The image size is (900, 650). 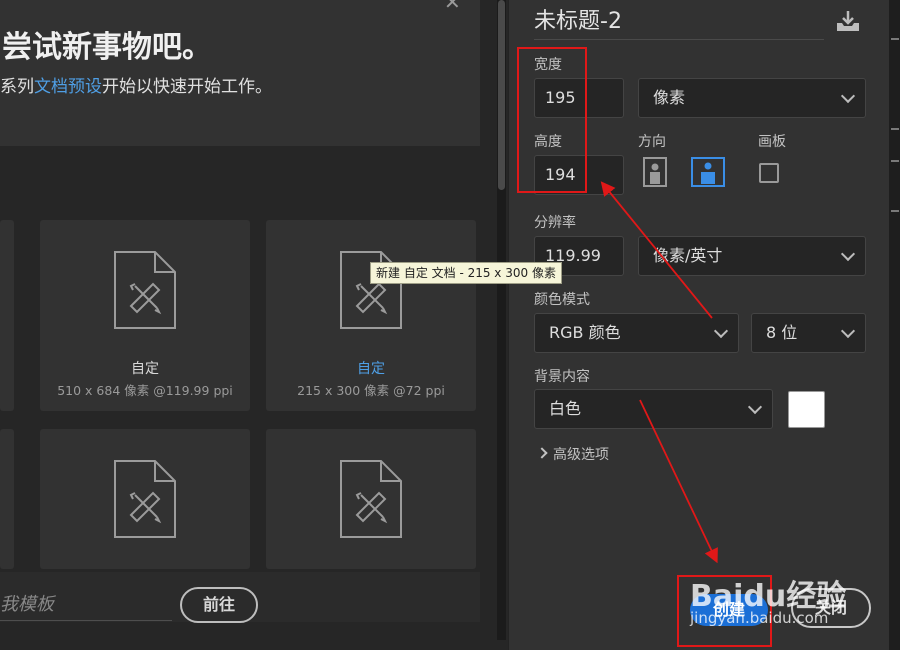 What do you see at coordinates (894, 325) in the screenshot?
I see `right-edge-strip` at bounding box center [894, 325].